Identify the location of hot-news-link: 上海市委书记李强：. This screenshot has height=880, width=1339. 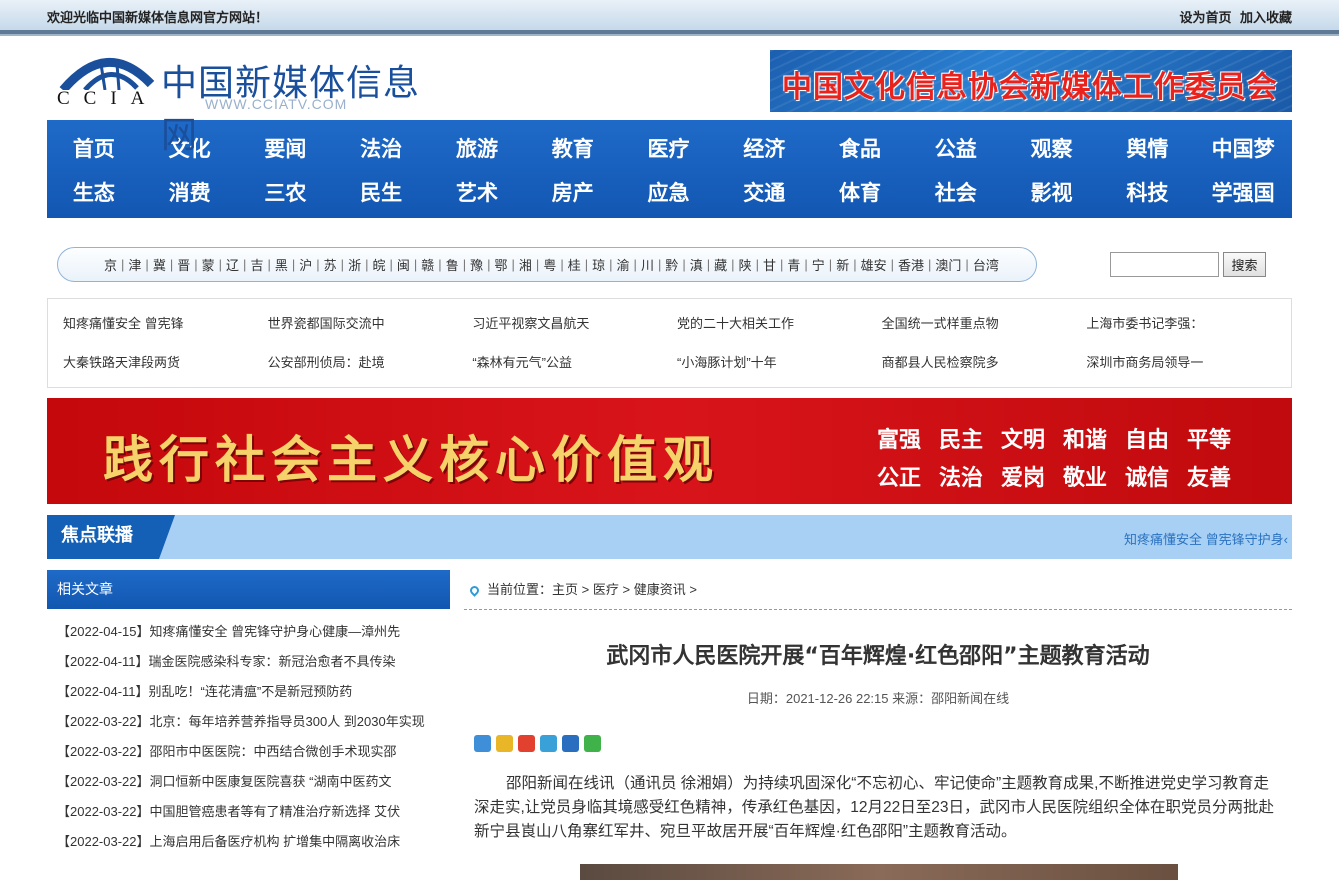
(1188, 326).